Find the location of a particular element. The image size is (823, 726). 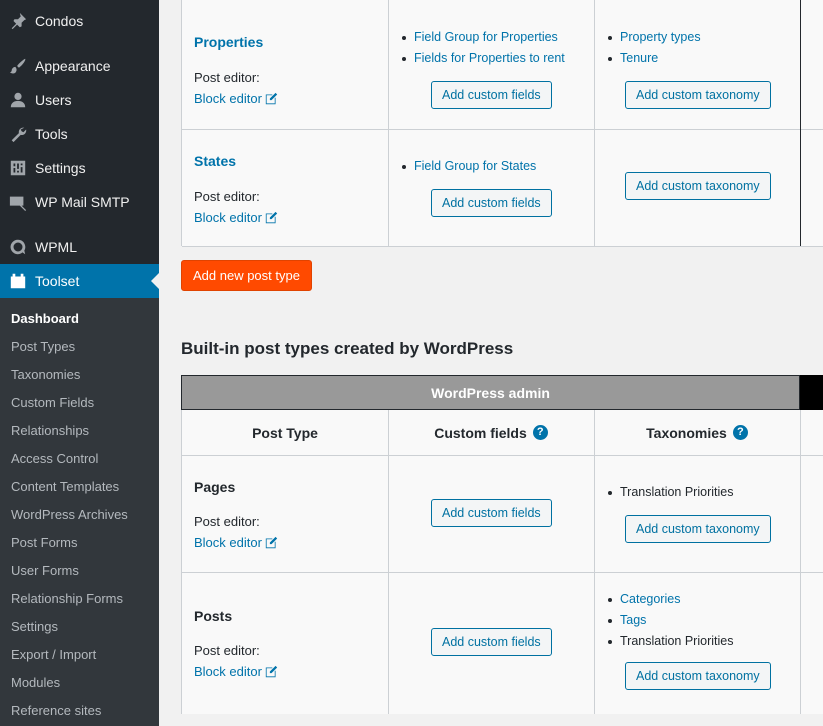

submenu-content-templates: Content Templates is located at coordinates (65, 487).